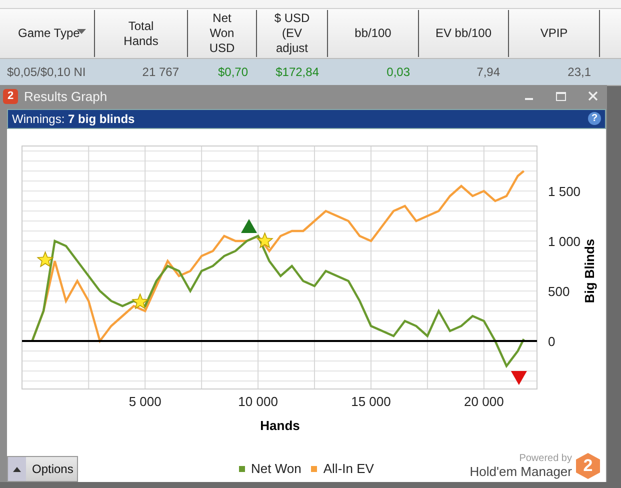 Image resolution: width=621 pixels, height=488 pixels. I want to click on y-axis-title: Big Blinds, so click(589, 271).